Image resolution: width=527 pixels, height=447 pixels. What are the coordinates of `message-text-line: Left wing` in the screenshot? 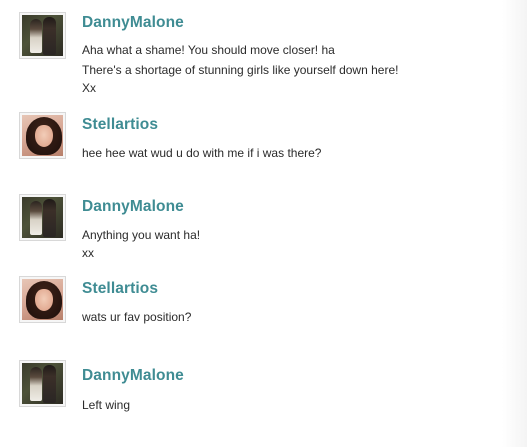 It's located at (106, 405).